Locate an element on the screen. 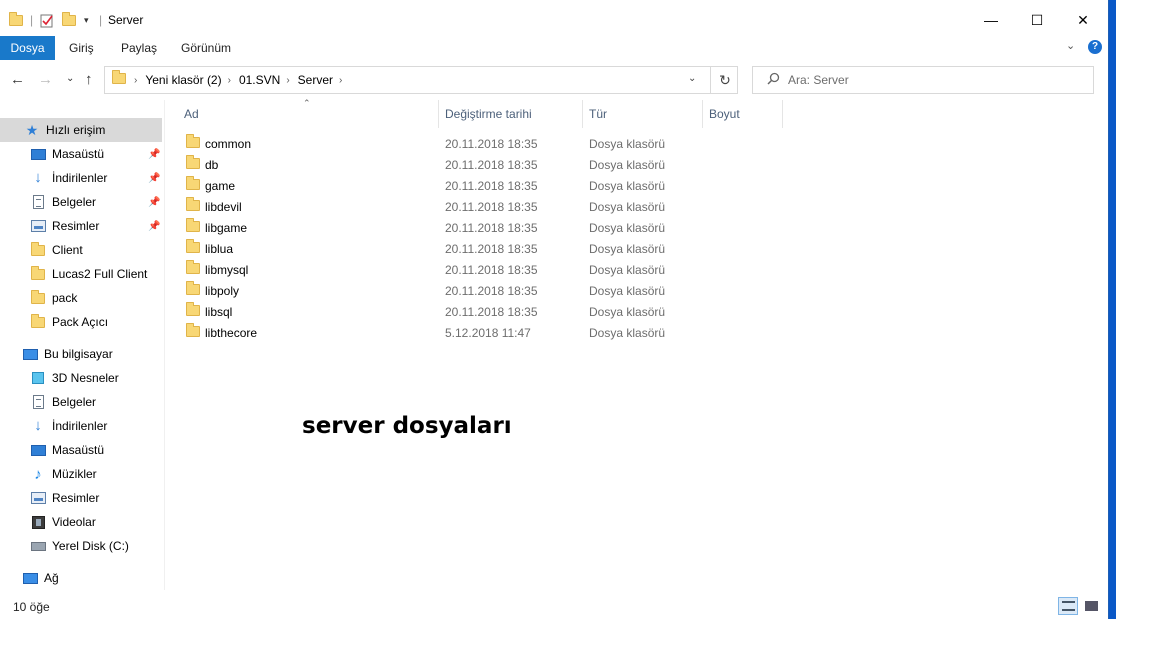  sidebar-item-pack: pack is located at coordinates (81, 298).